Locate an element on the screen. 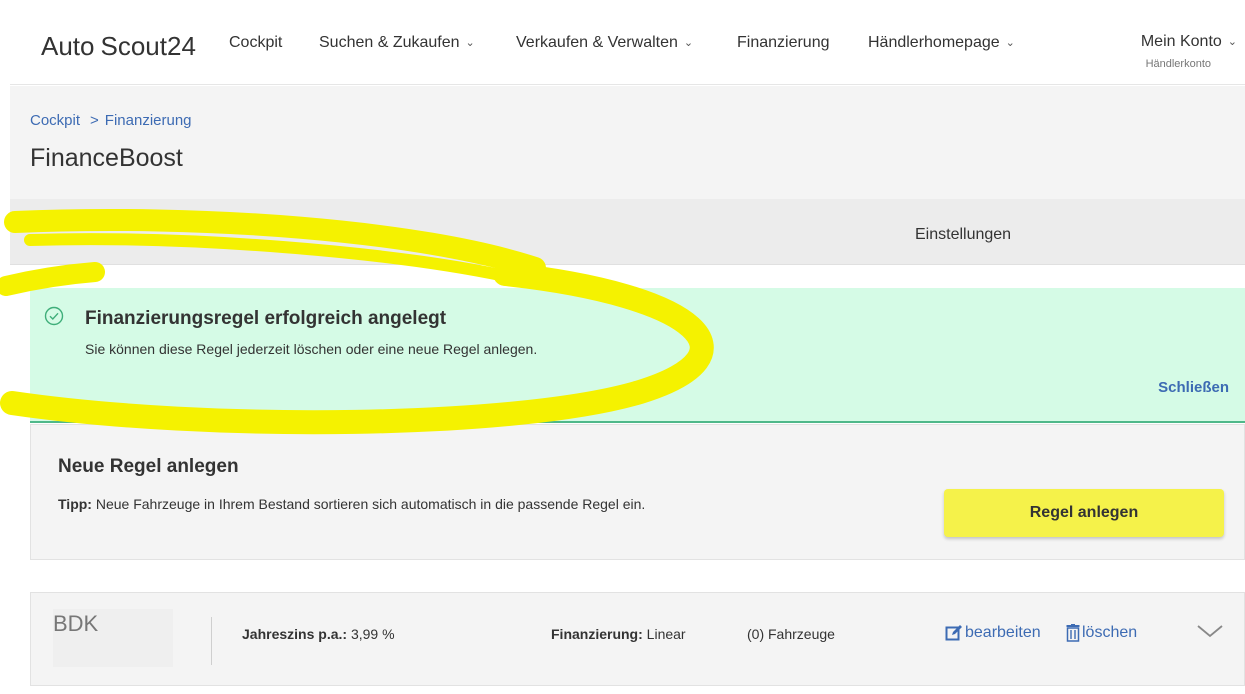 This screenshot has width=1245, height=694. financing-value: Linear is located at coordinates (666, 634).